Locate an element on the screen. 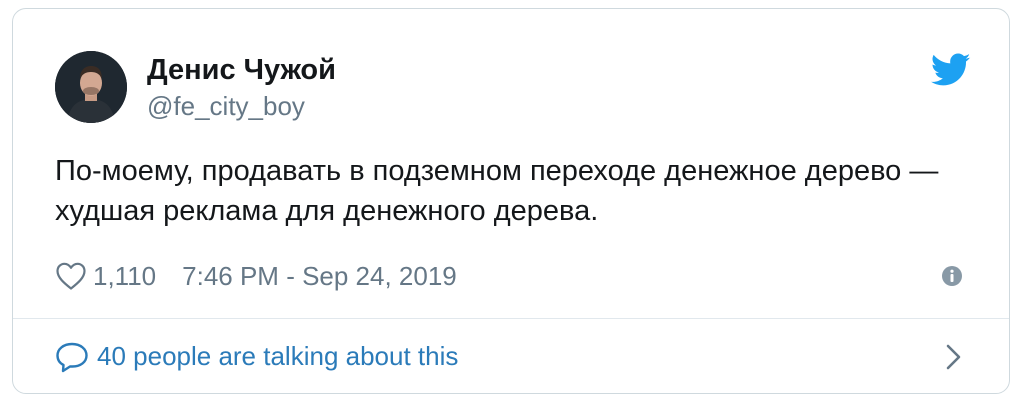 Image resolution: width=1024 pixels, height=404 pixels. heart-icon is located at coordinates (71, 276).